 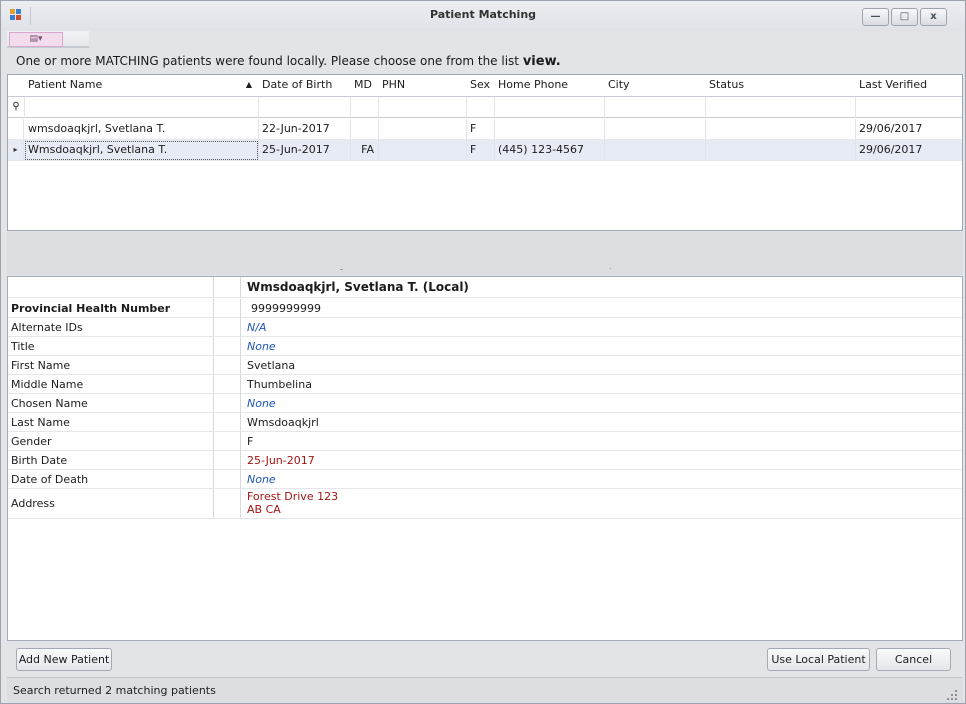 What do you see at coordinates (655, 86) in the screenshot?
I see `column-header-city: City` at bounding box center [655, 86].